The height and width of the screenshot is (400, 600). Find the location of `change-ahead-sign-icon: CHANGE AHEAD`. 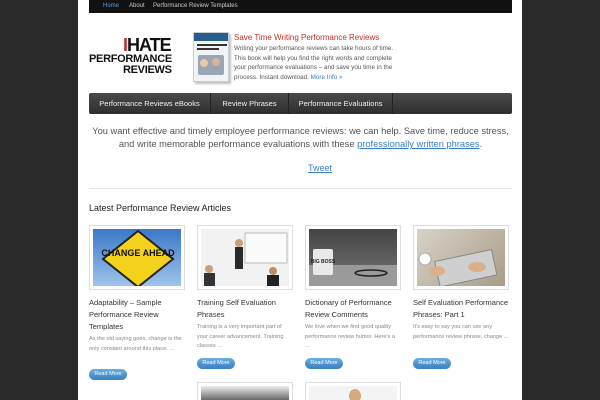

change-ahead-sign-icon: CHANGE AHEAD is located at coordinates (138, 257).